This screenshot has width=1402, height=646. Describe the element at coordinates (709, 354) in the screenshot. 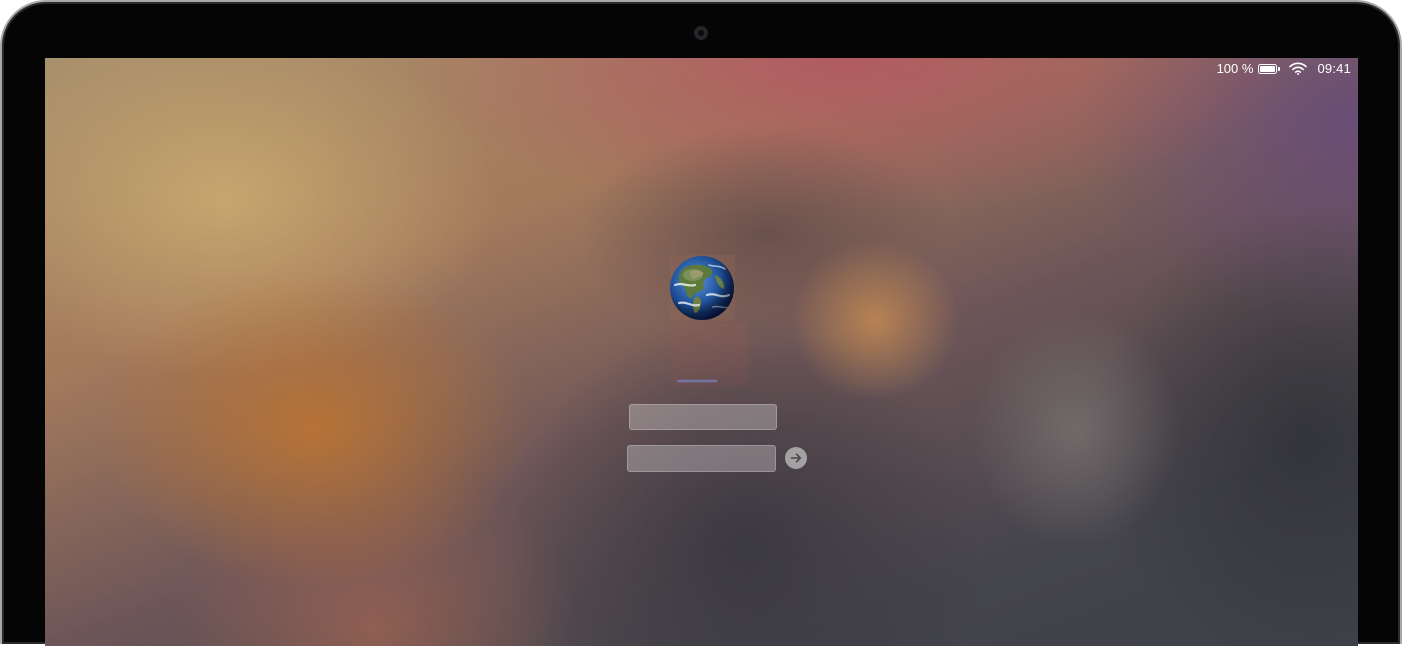

I see `user-name-blurred` at that location.